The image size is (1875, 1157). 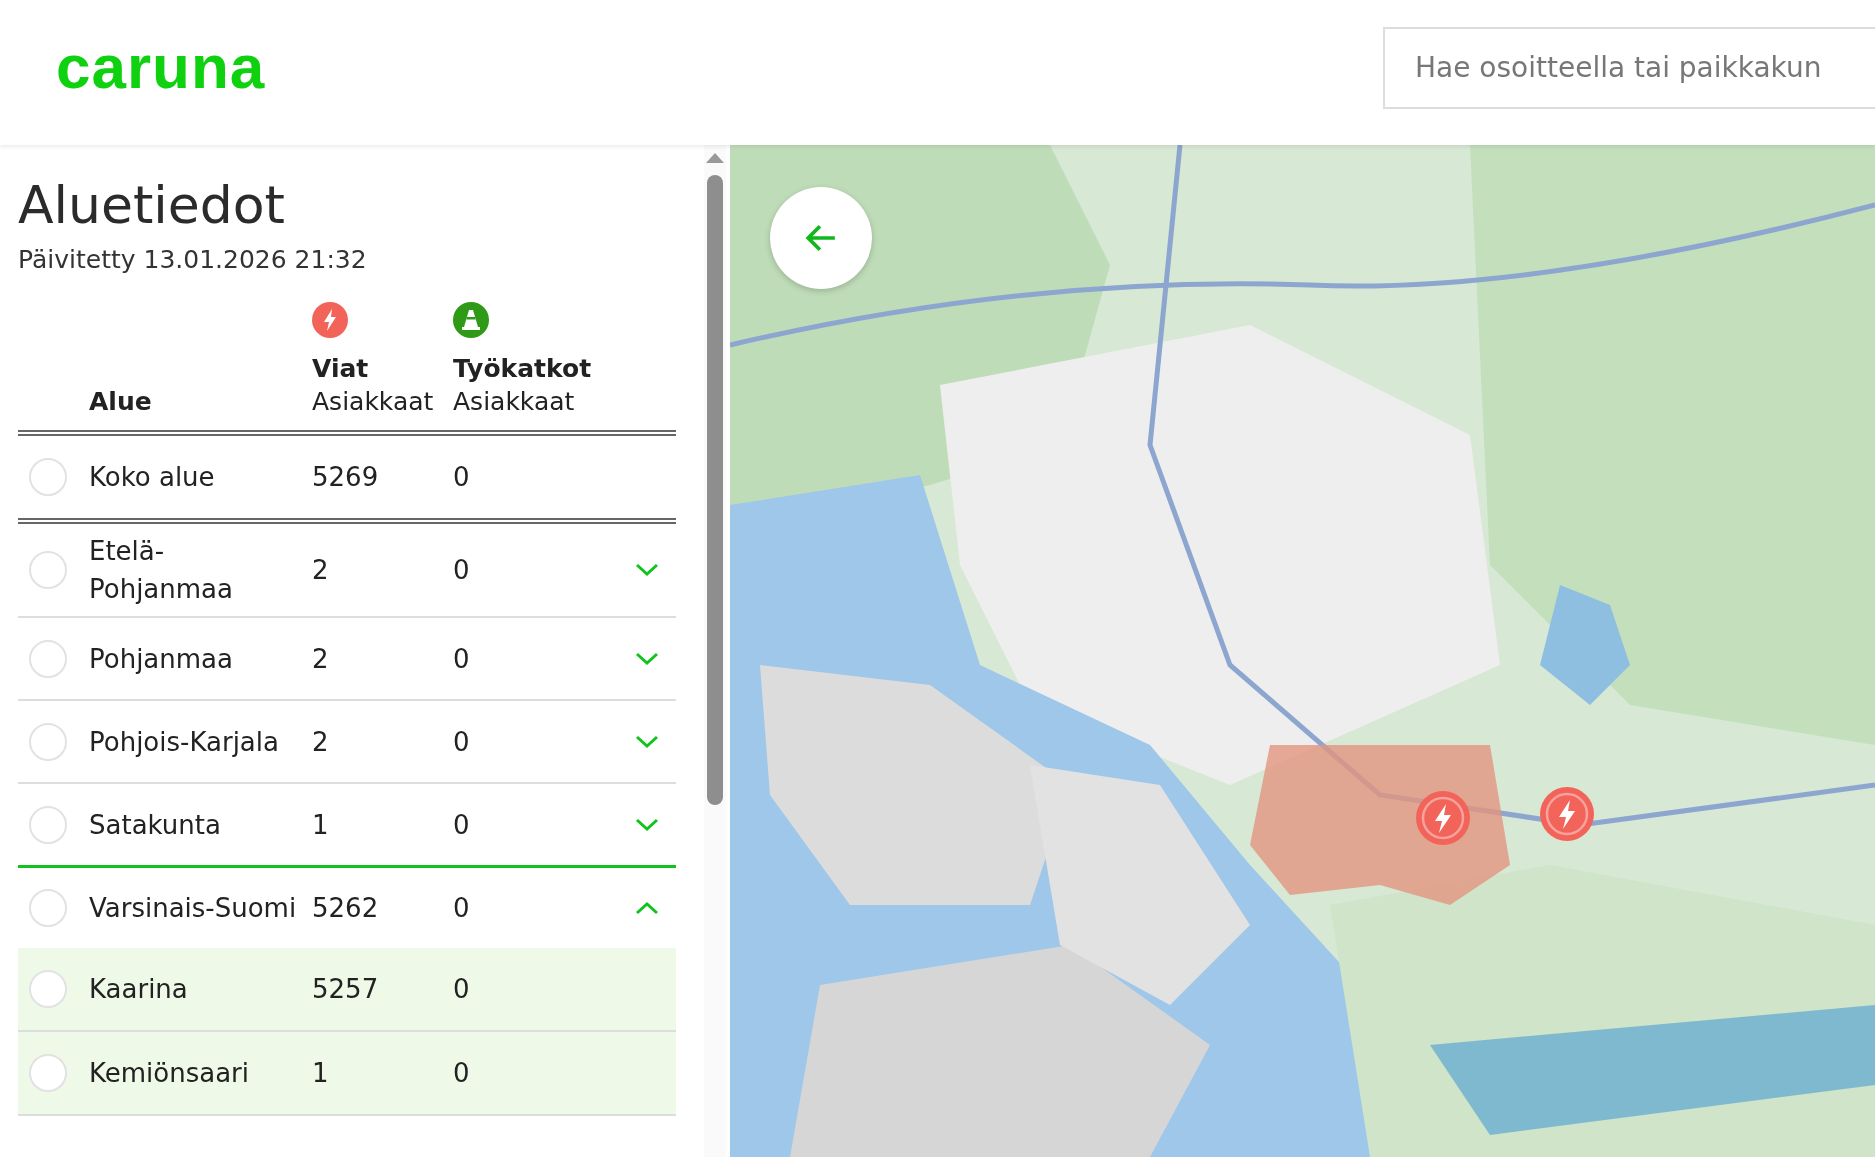 I want to click on chevron-up-icon, so click(x=647, y=908).